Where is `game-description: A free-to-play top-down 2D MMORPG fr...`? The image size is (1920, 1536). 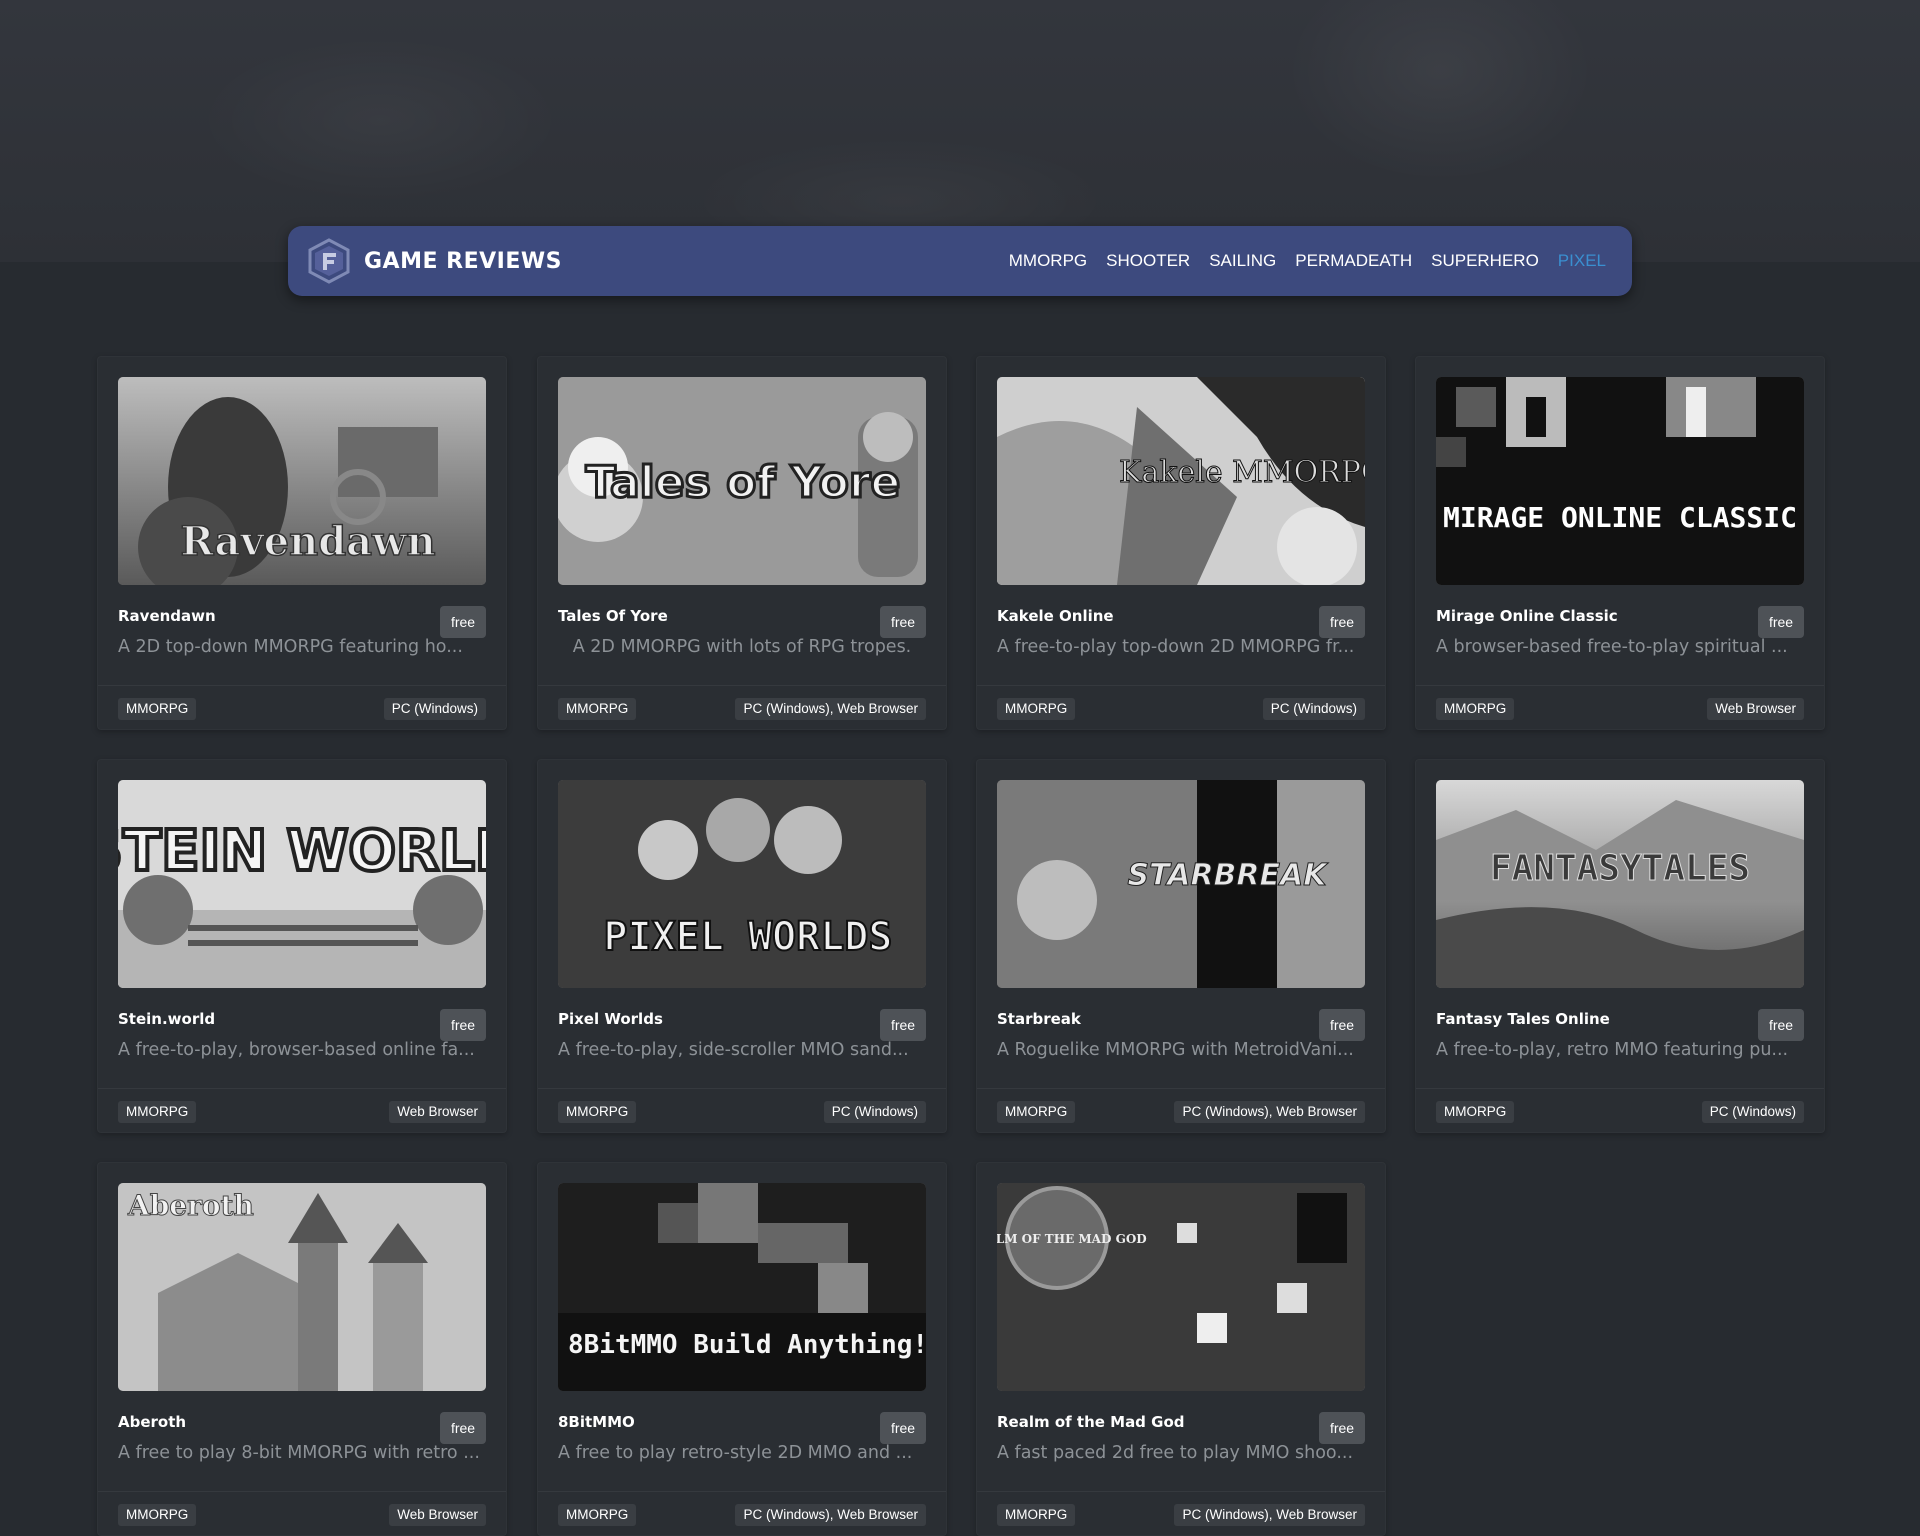
game-description: A free-to-play top-down 2D MMORPG fr... is located at coordinates (1176, 647).